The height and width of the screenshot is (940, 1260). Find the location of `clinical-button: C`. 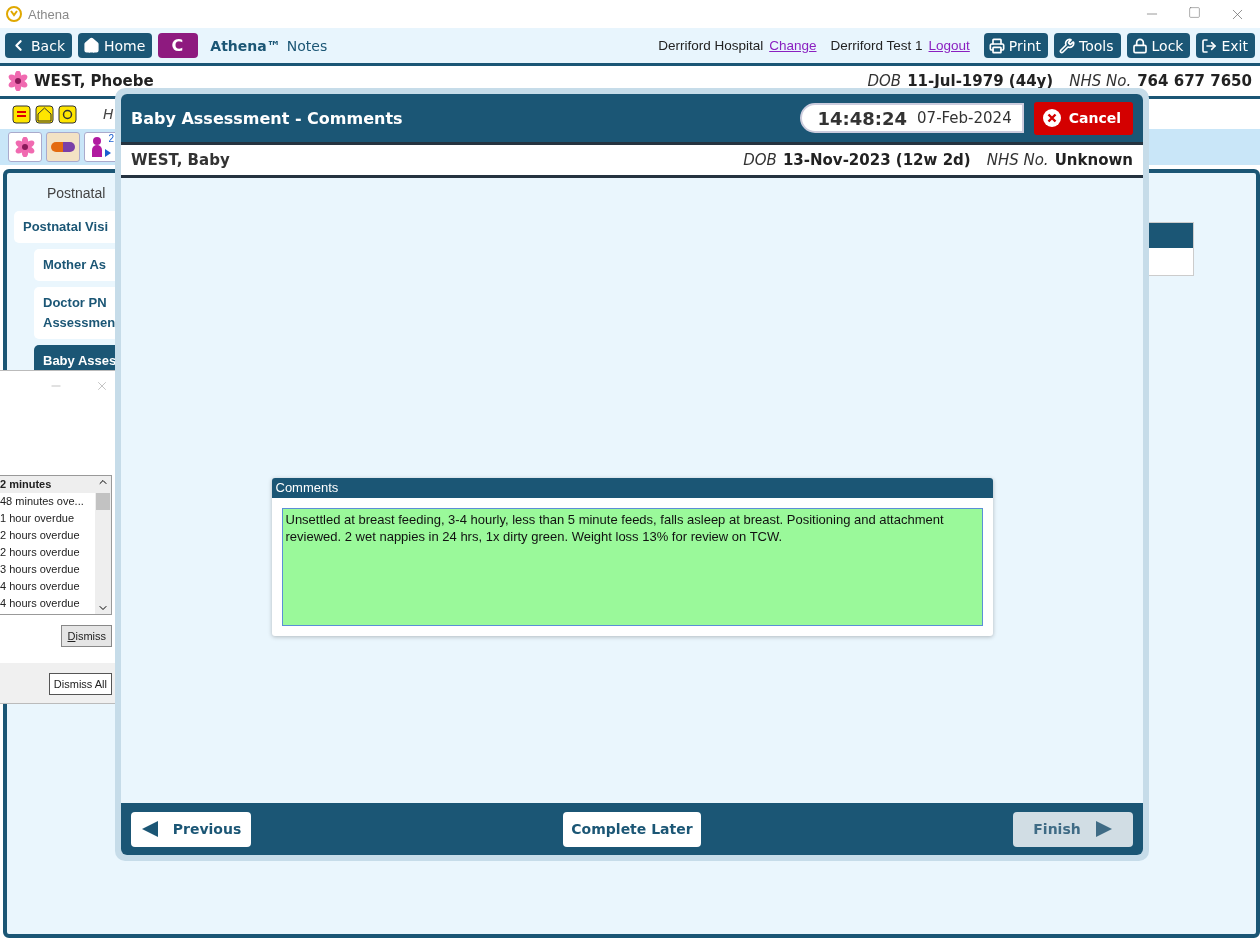

clinical-button: C is located at coordinates (178, 45).